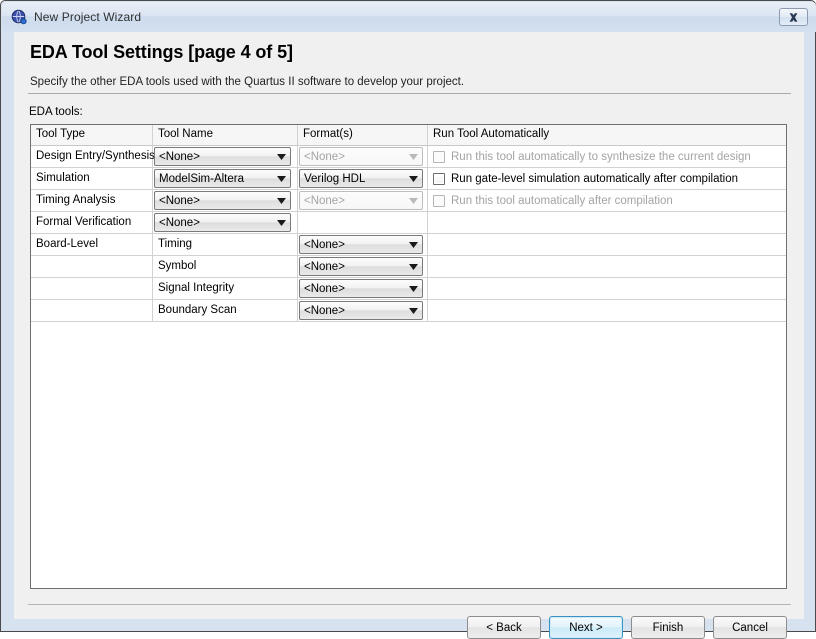 This screenshot has height=639, width=816. What do you see at coordinates (409, 93) in the screenshot?
I see `header-divider` at bounding box center [409, 93].